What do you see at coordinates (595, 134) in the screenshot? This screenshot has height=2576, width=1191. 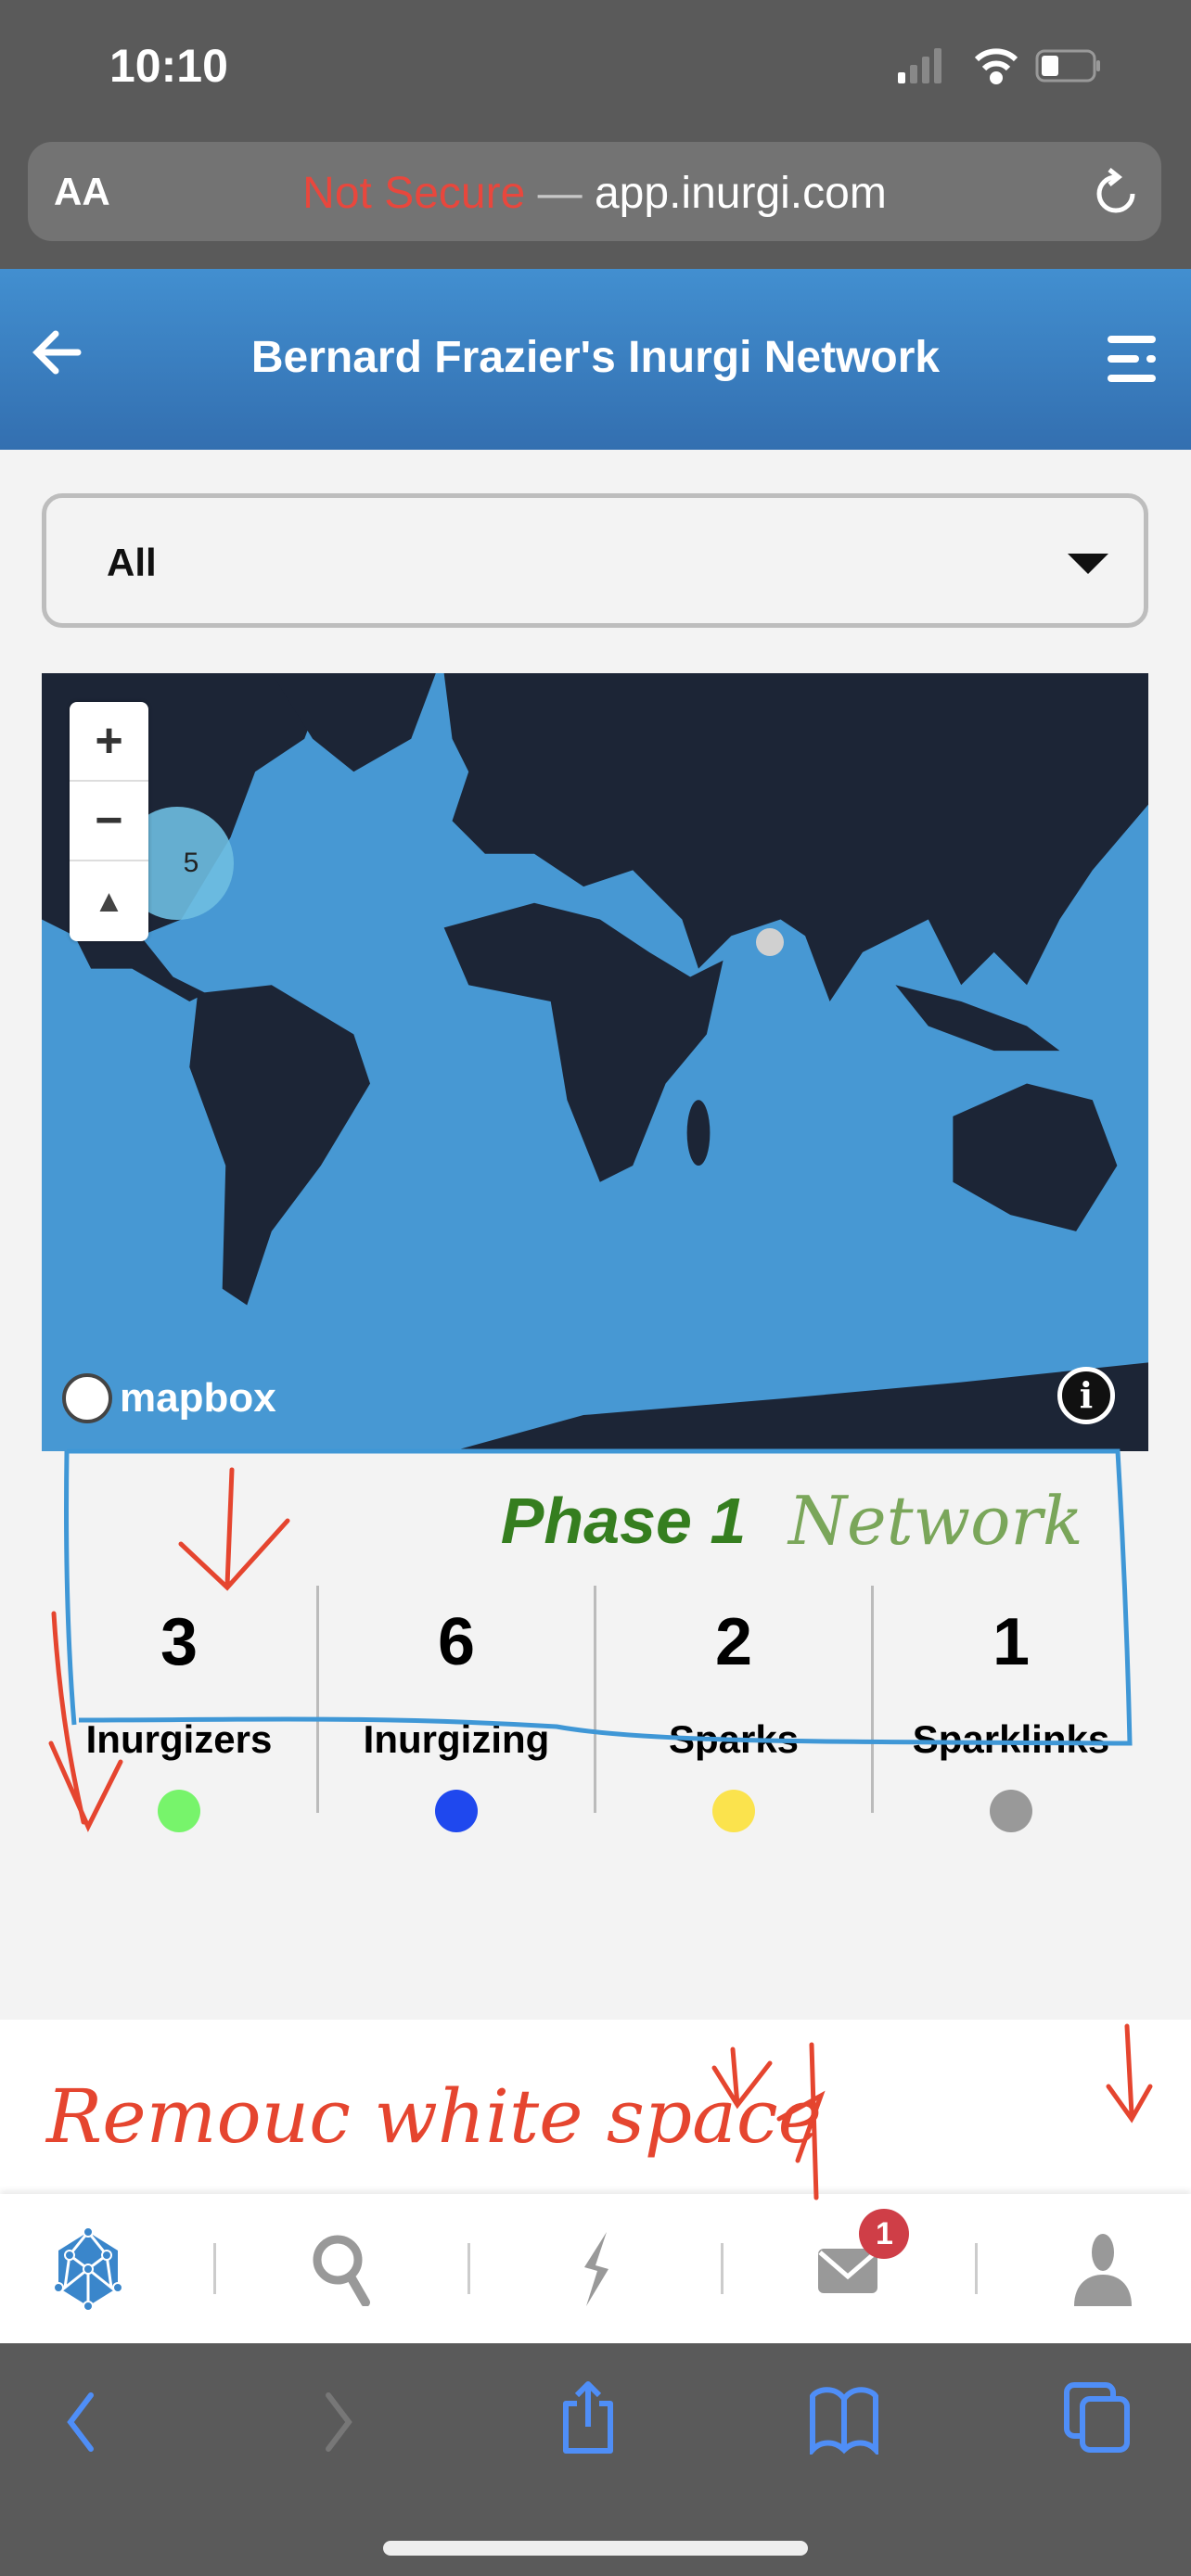 I see `status-bar: 10:10 AA Not Secure — app.inurgi.com` at bounding box center [595, 134].